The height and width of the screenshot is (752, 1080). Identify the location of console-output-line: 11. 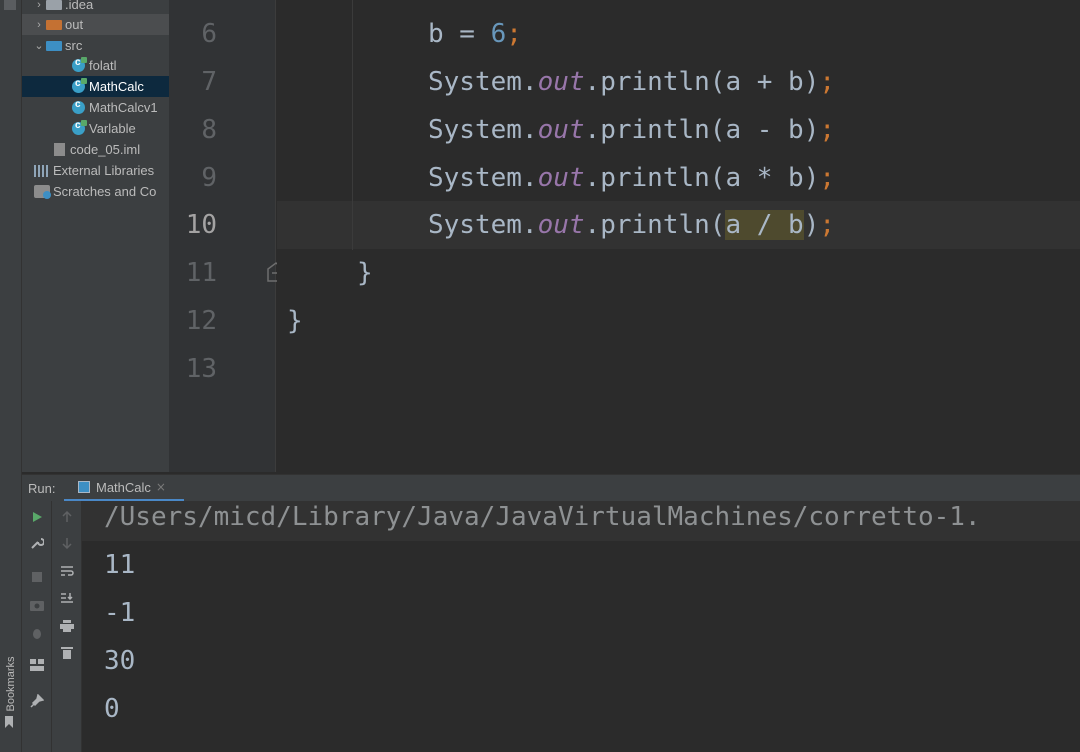
(120, 565).